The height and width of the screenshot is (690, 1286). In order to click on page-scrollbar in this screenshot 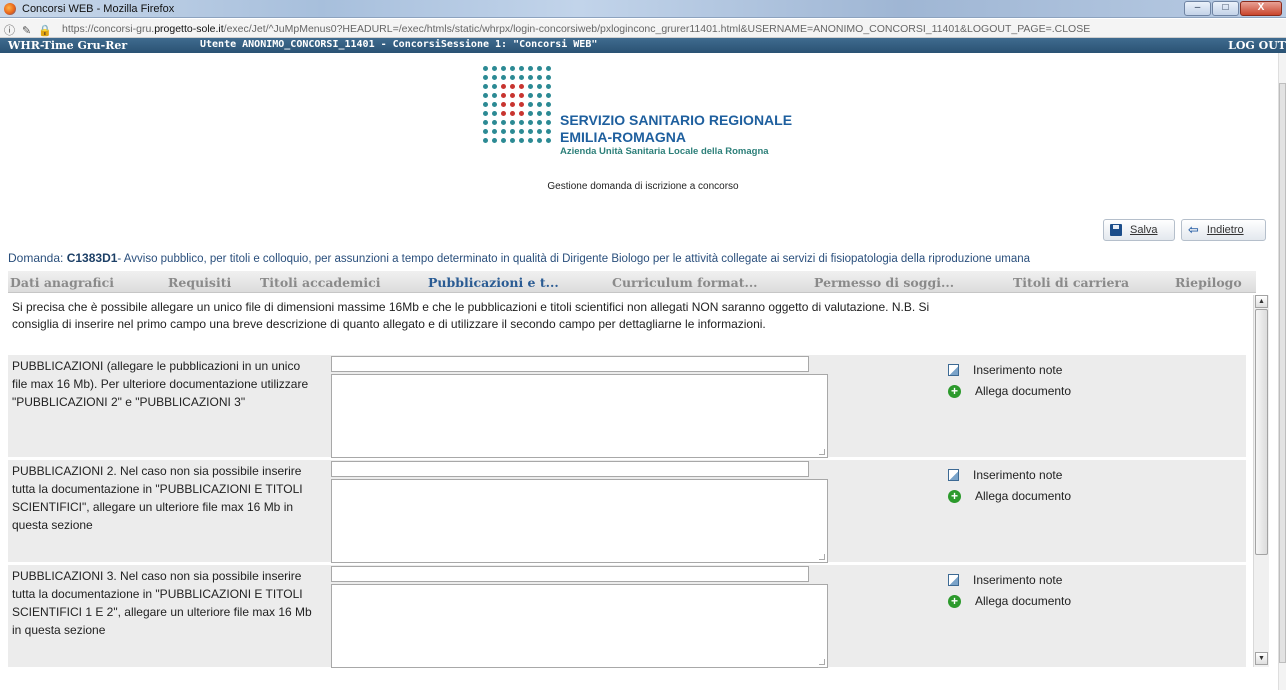, I will do `click(1282, 371)`.